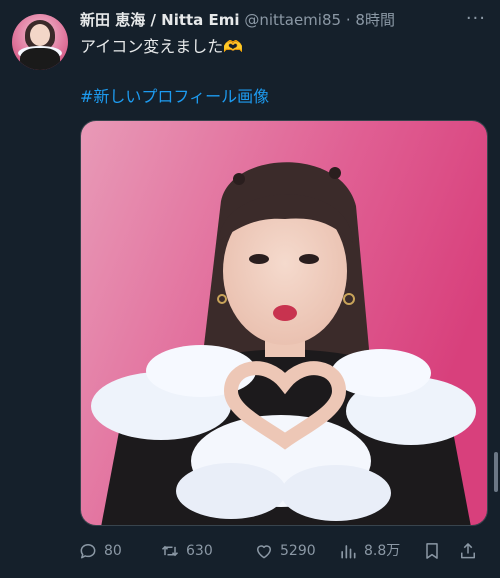  I want to click on avatar-body, so click(40, 59).